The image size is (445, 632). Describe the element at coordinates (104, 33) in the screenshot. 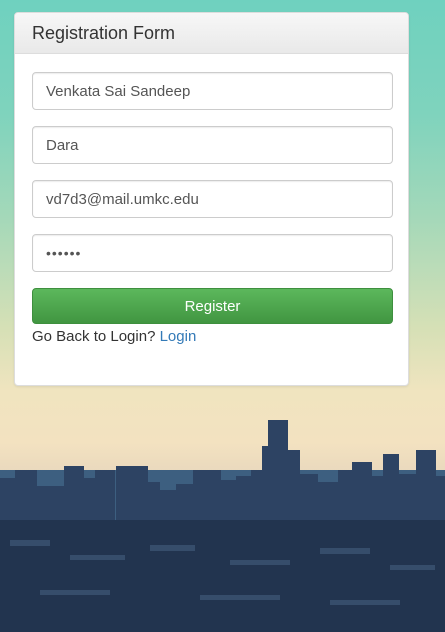

I see `form-title: Registration Form` at that location.